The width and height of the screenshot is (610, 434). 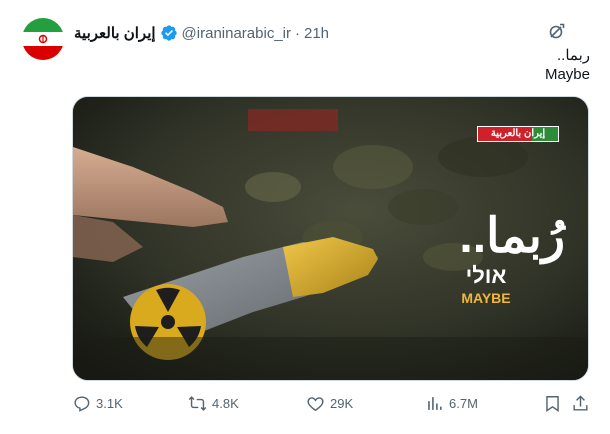 I want to click on verified-badge-icon, so click(x=168, y=33).